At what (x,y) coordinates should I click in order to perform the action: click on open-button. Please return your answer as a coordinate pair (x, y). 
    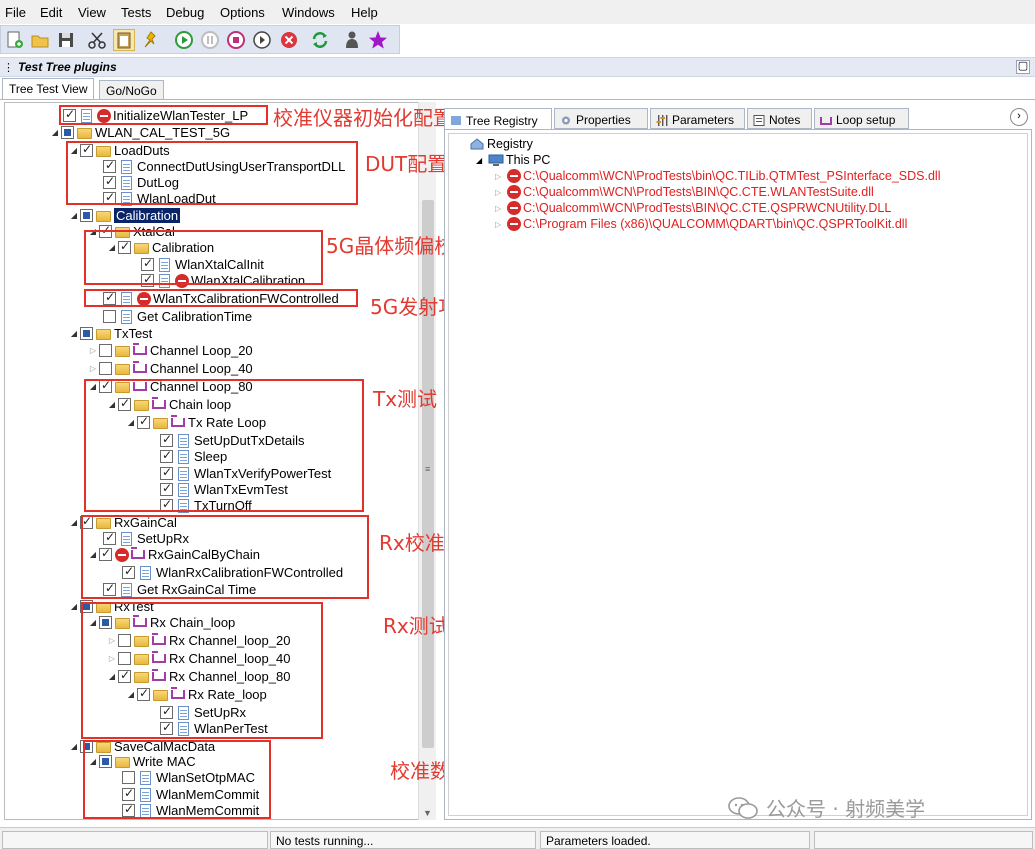
    Looking at the image, I should click on (40, 40).